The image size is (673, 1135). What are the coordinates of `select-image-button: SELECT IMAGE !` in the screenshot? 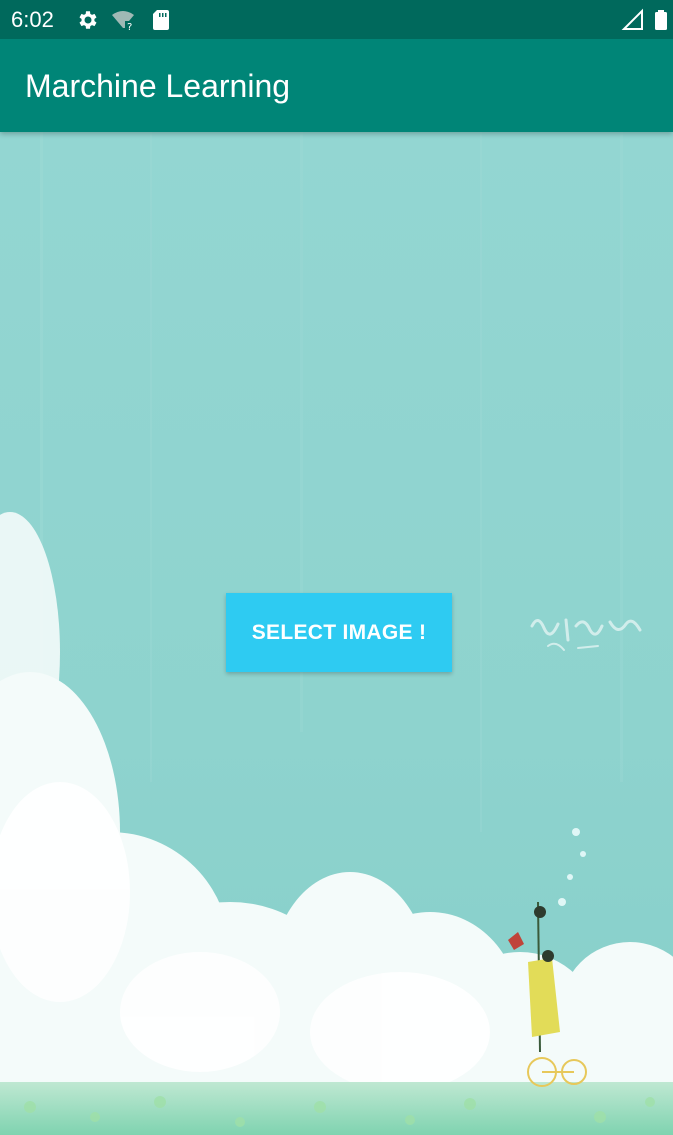 It's located at (339, 632).